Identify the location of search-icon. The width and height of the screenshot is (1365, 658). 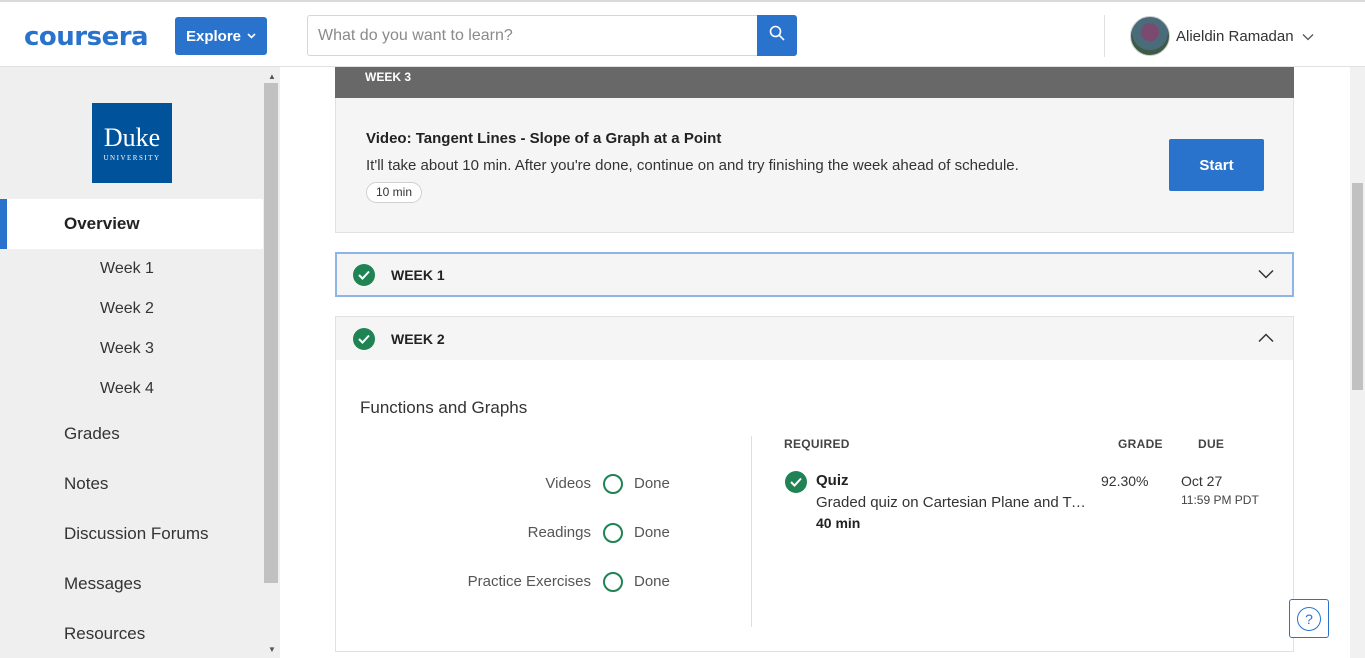
(777, 35).